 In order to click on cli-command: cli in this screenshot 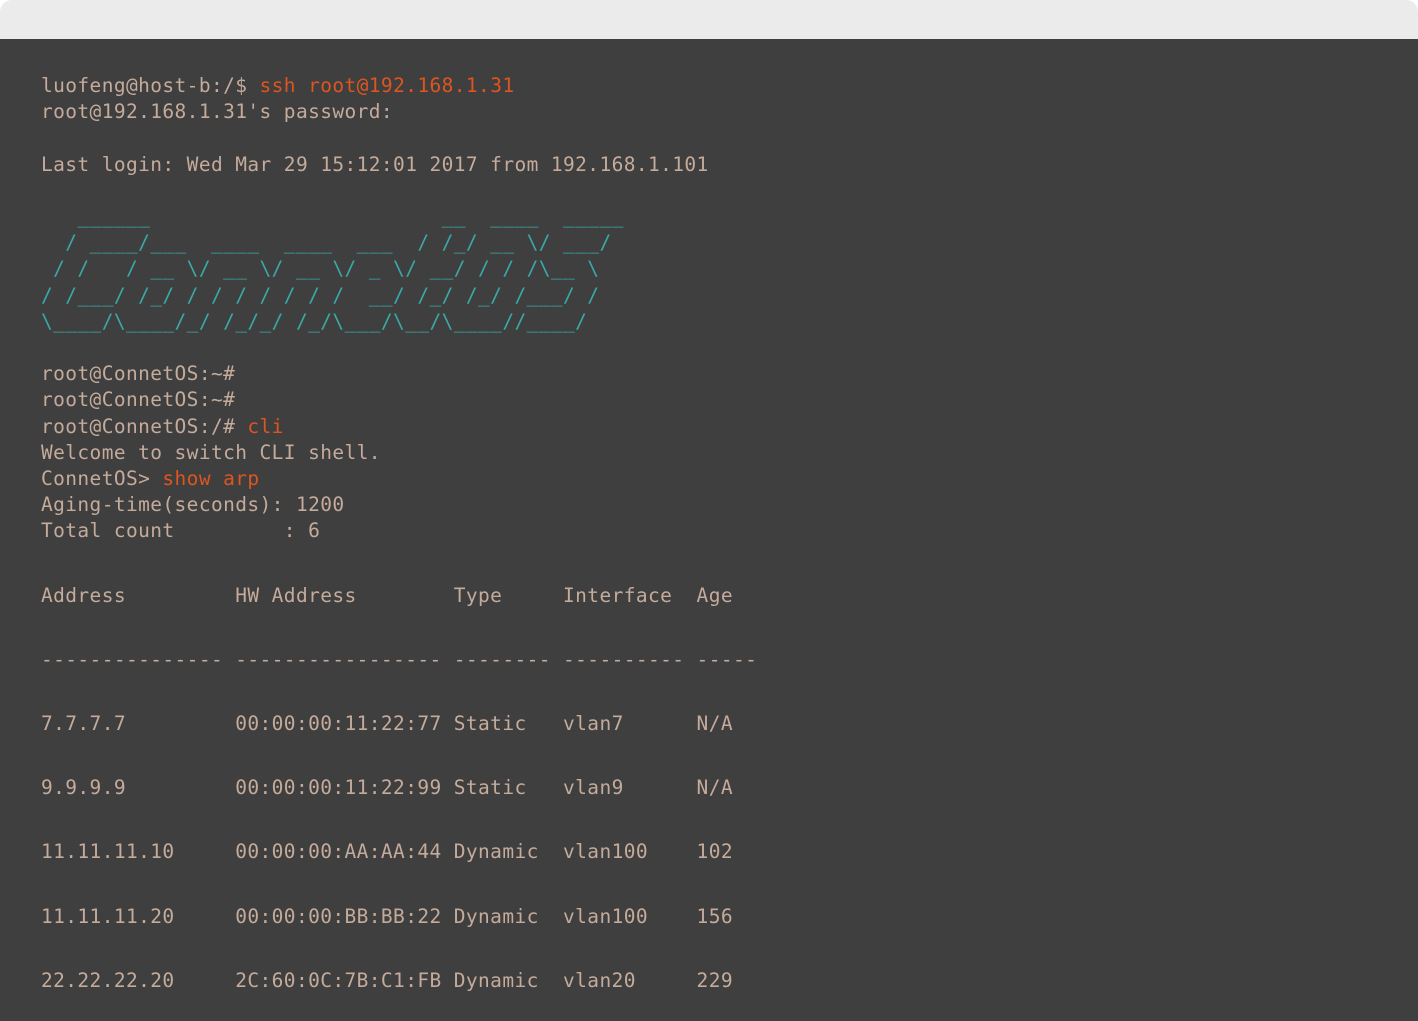, I will do `click(265, 426)`.